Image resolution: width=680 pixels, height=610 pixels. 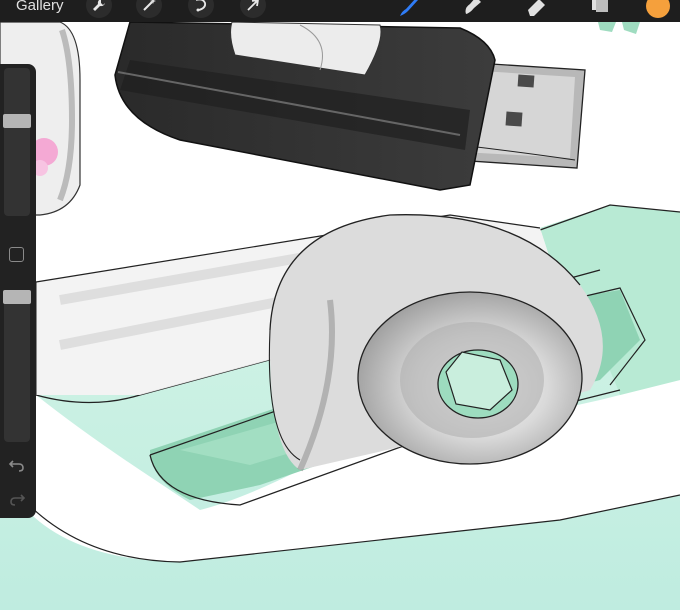 I want to click on smudge-tool-button, so click(x=473, y=10).